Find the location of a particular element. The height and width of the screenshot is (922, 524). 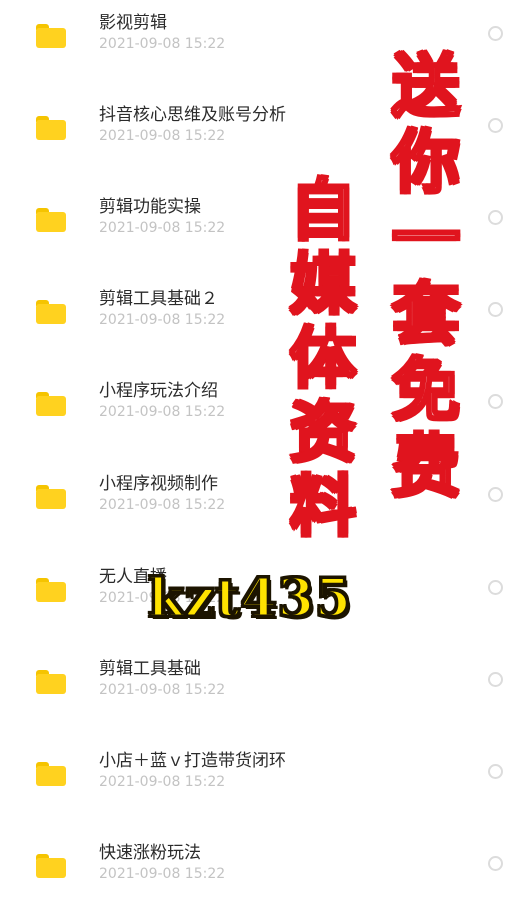

promo-code: kzt435 is located at coordinates (249, 599).